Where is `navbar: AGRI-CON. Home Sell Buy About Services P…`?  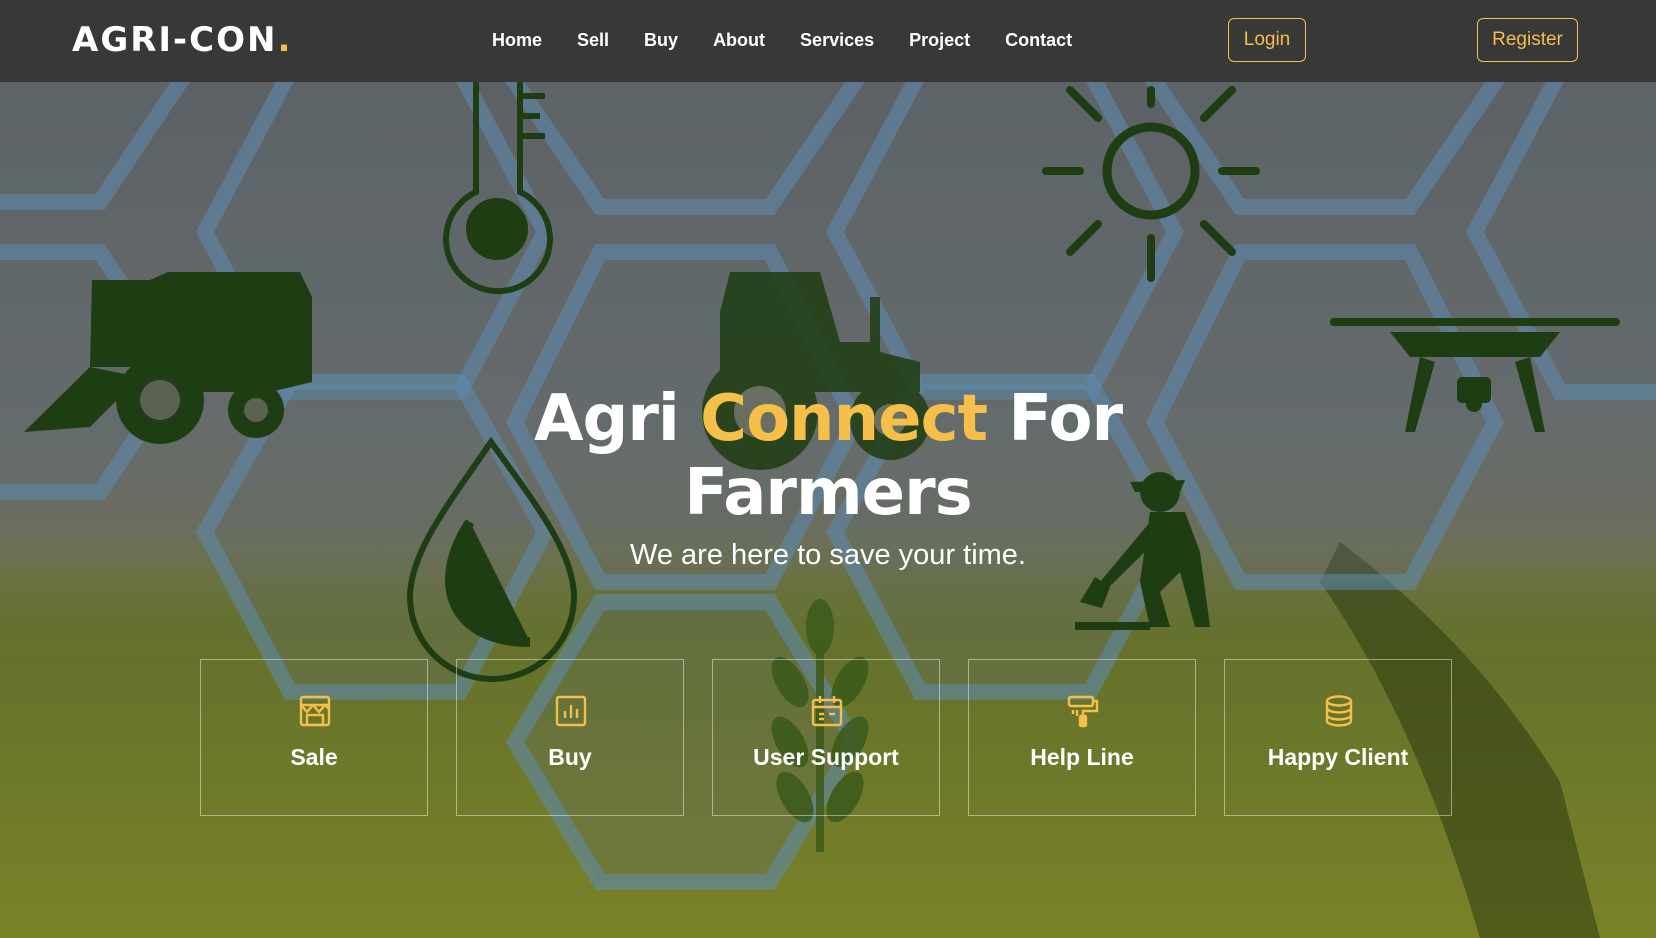 navbar: AGRI-CON. Home Sell Buy About Services P… is located at coordinates (828, 41).